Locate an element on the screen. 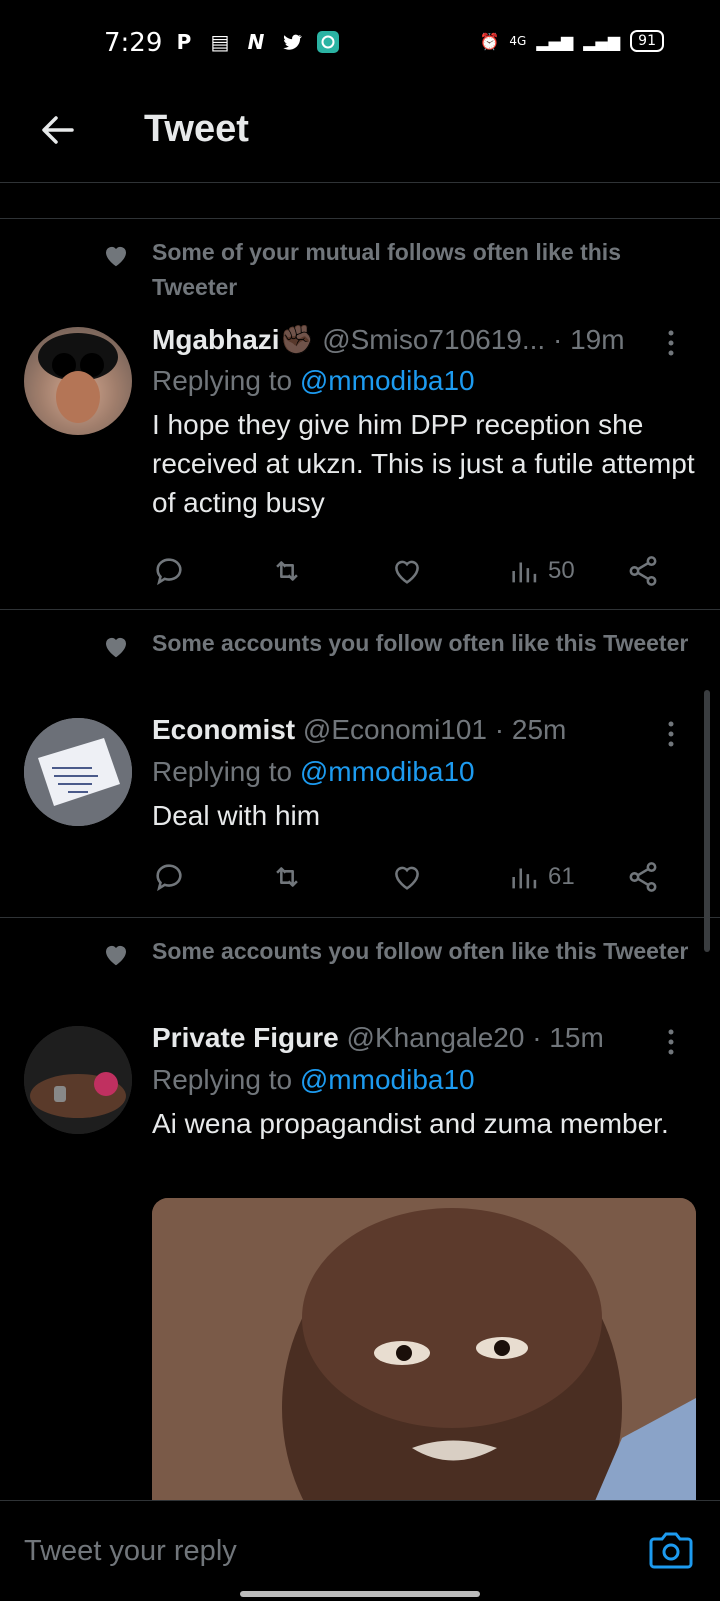  views-count: 61 is located at coordinates (561, 876).